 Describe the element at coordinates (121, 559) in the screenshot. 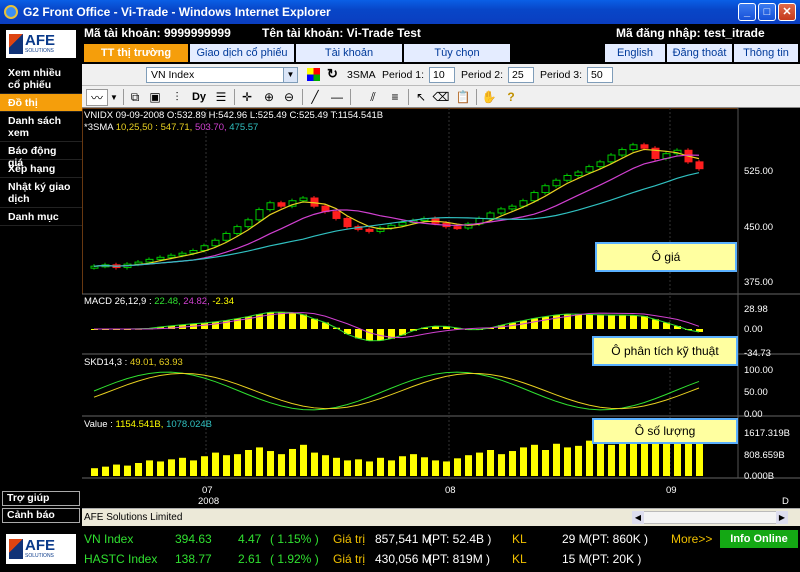

I see `hastc-name: HASTC Index` at that location.